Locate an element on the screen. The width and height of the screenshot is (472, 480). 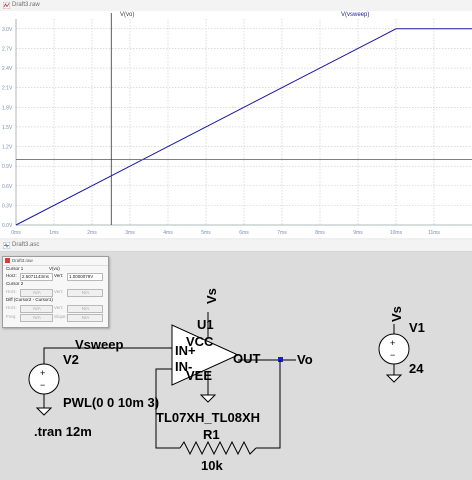
diff-horz-label: Horz: is located at coordinates (11, 307).